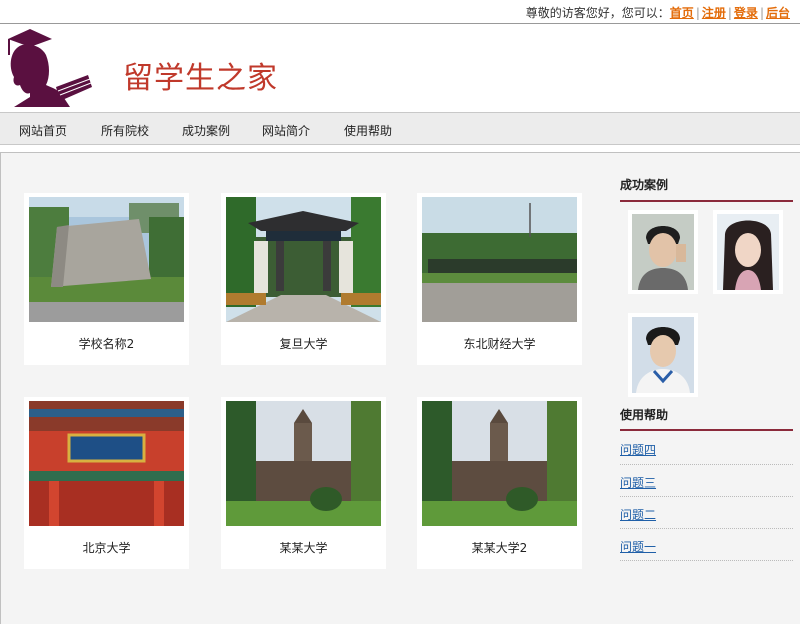  What do you see at coordinates (368, 130) in the screenshot?
I see `nav-item-help: 使用帮助` at bounding box center [368, 130].